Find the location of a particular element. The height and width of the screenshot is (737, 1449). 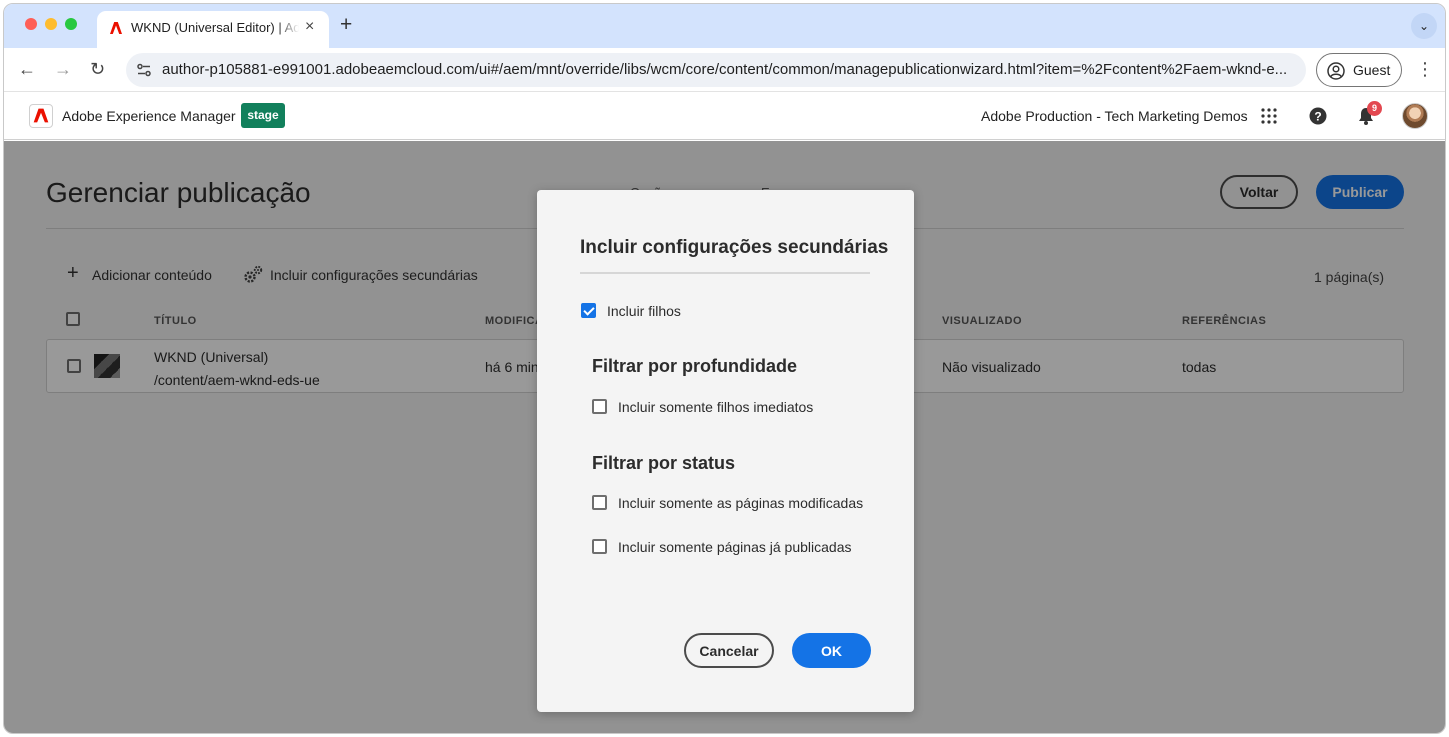

status-filter-heading: Filtrar por status is located at coordinates (664, 463).